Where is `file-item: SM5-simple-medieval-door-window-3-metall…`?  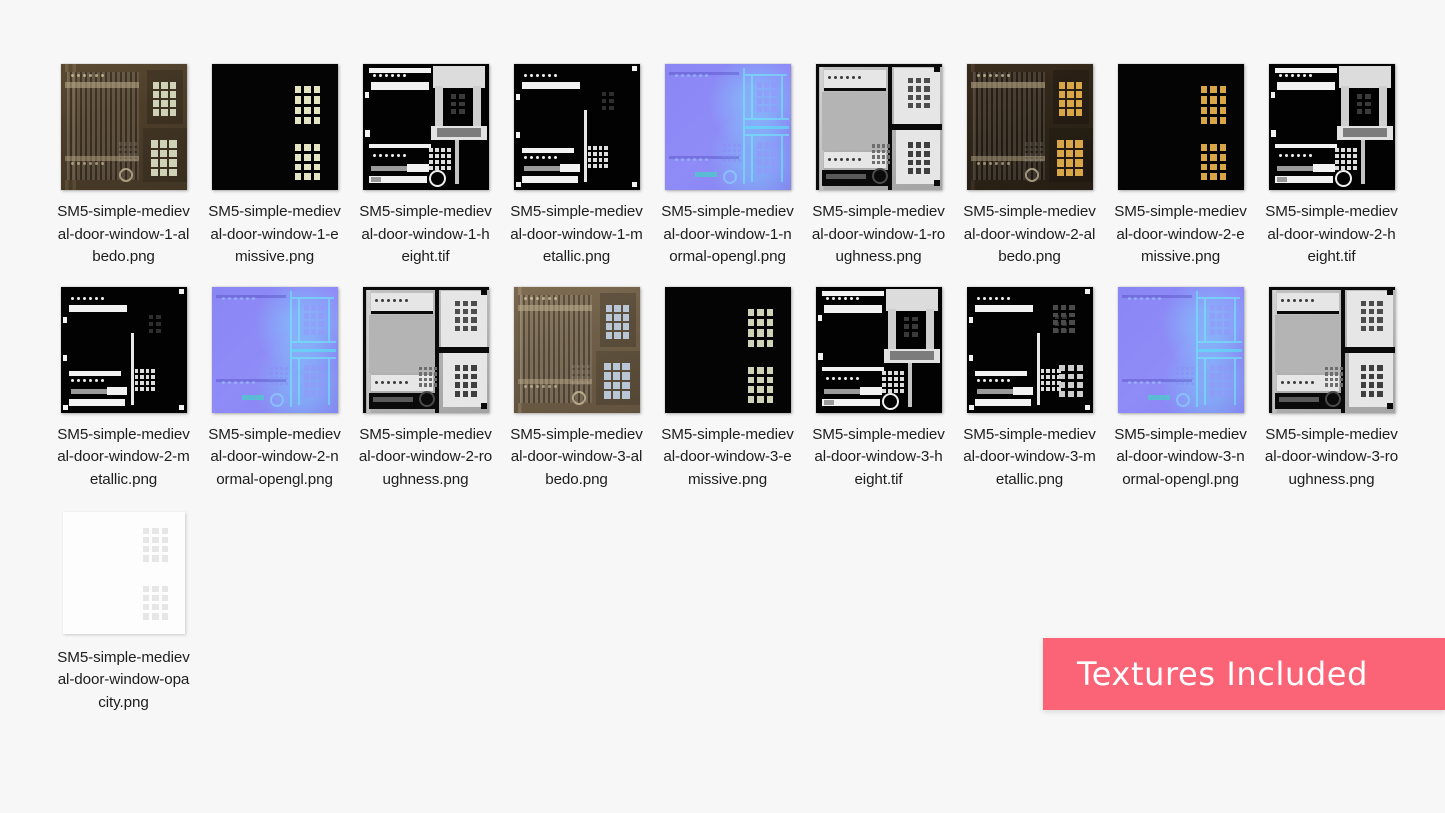
file-item: SM5-simple-medieval-door-window-3-metall… is located at coordinates (1029, 389).